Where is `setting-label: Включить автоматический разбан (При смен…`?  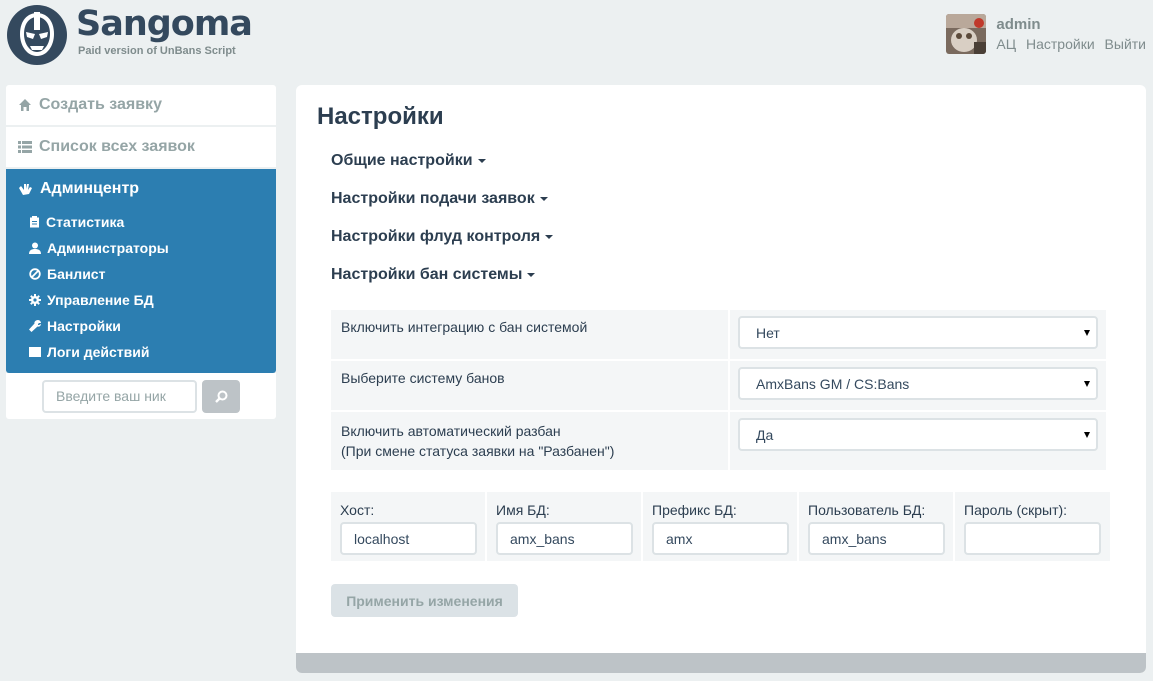
setting-label: Включить автоматический разбан (При смен… is located at coordinates (529, 441).